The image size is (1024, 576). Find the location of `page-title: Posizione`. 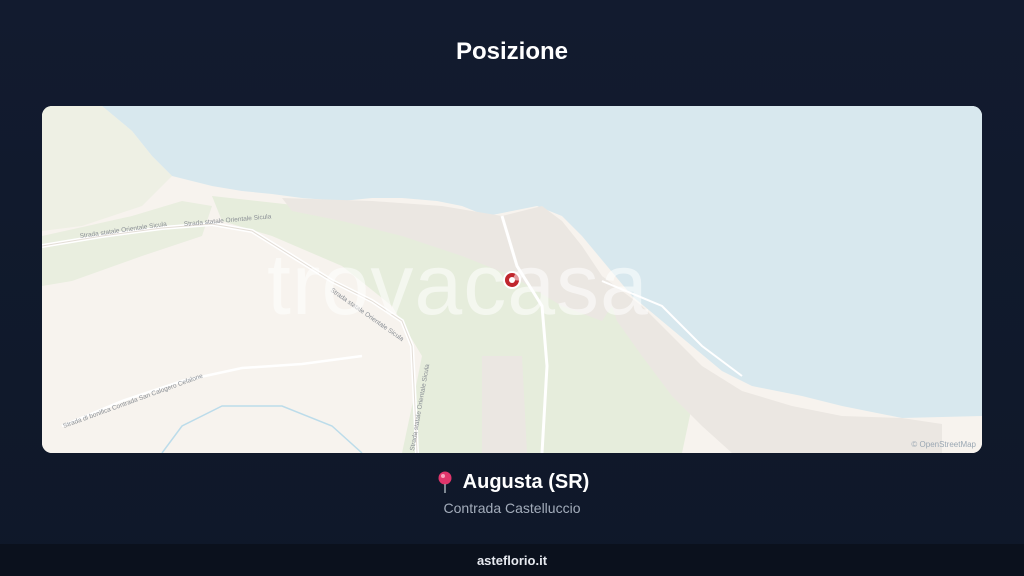

page-title: Posizione is located at coordinates (512, 51).